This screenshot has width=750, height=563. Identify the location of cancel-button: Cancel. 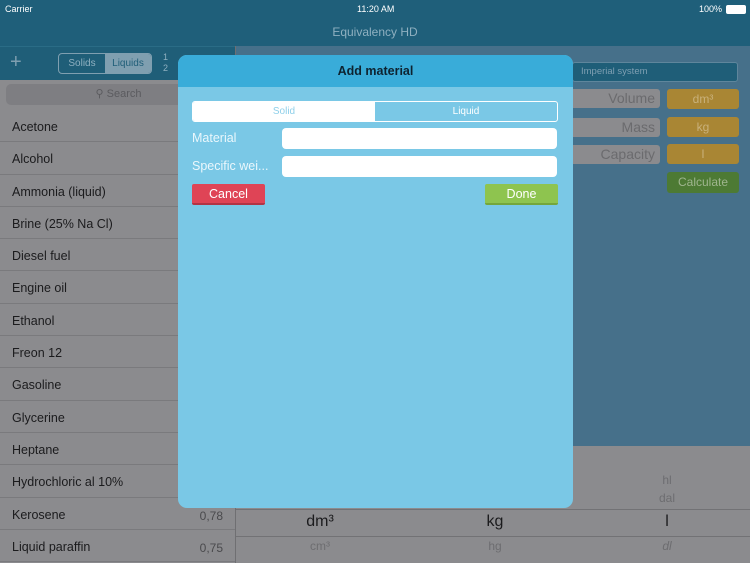
(228, 194).